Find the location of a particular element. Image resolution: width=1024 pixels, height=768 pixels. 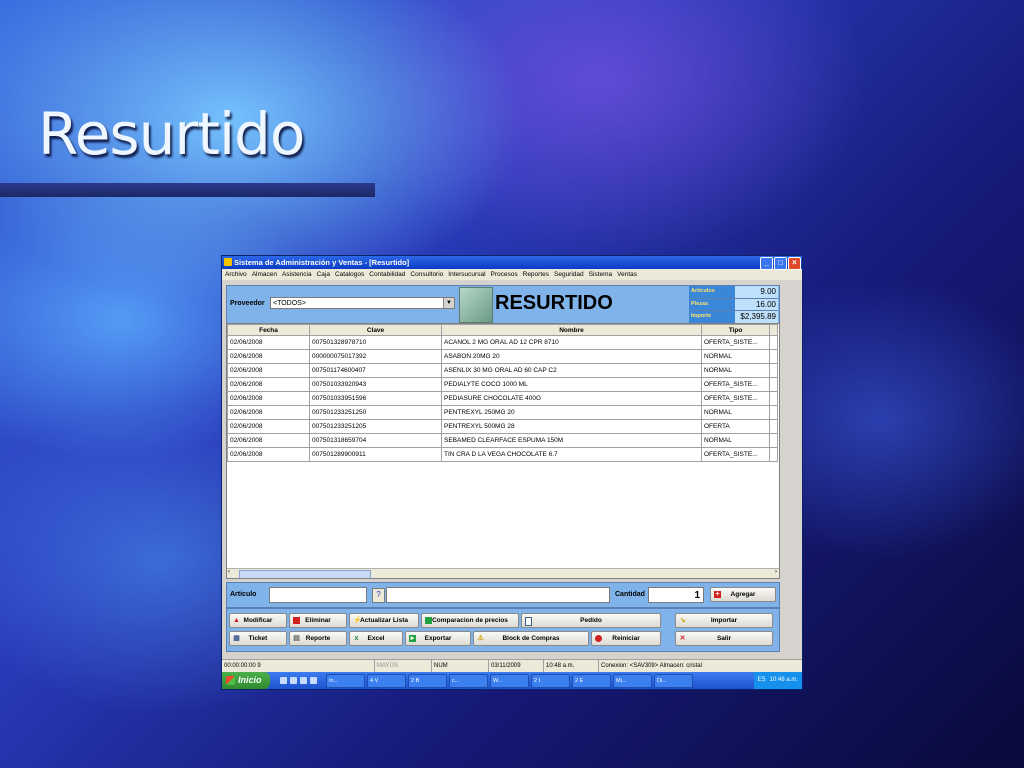

proveedor-value: <TODOS> is located at coordinates (289, 303).